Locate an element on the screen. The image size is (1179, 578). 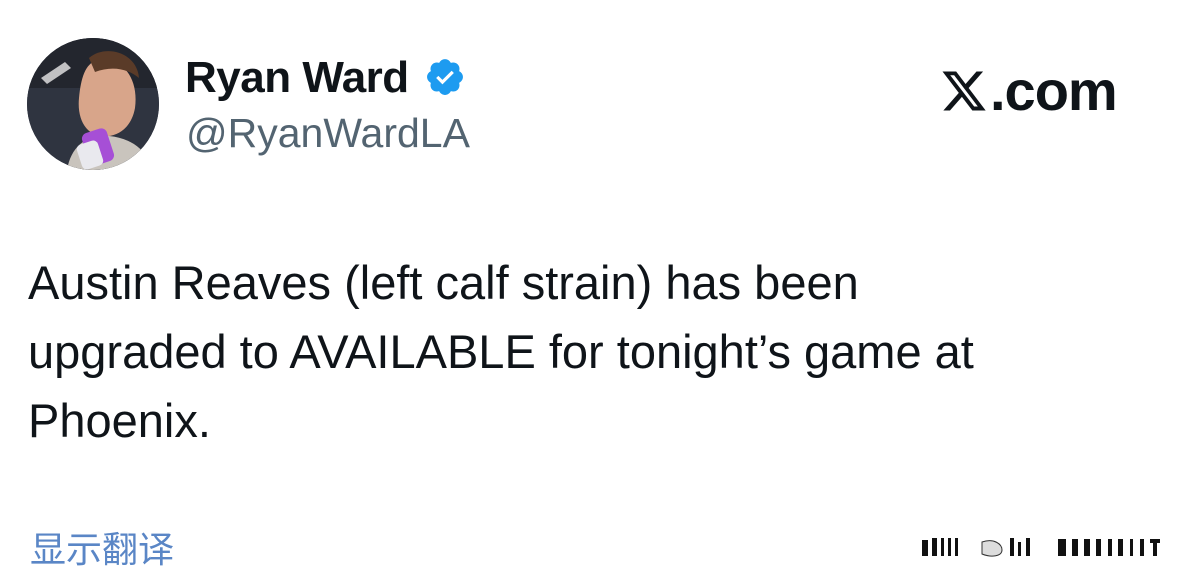
author-display-name: Ryan Ward is located at coordinates (297, 78).